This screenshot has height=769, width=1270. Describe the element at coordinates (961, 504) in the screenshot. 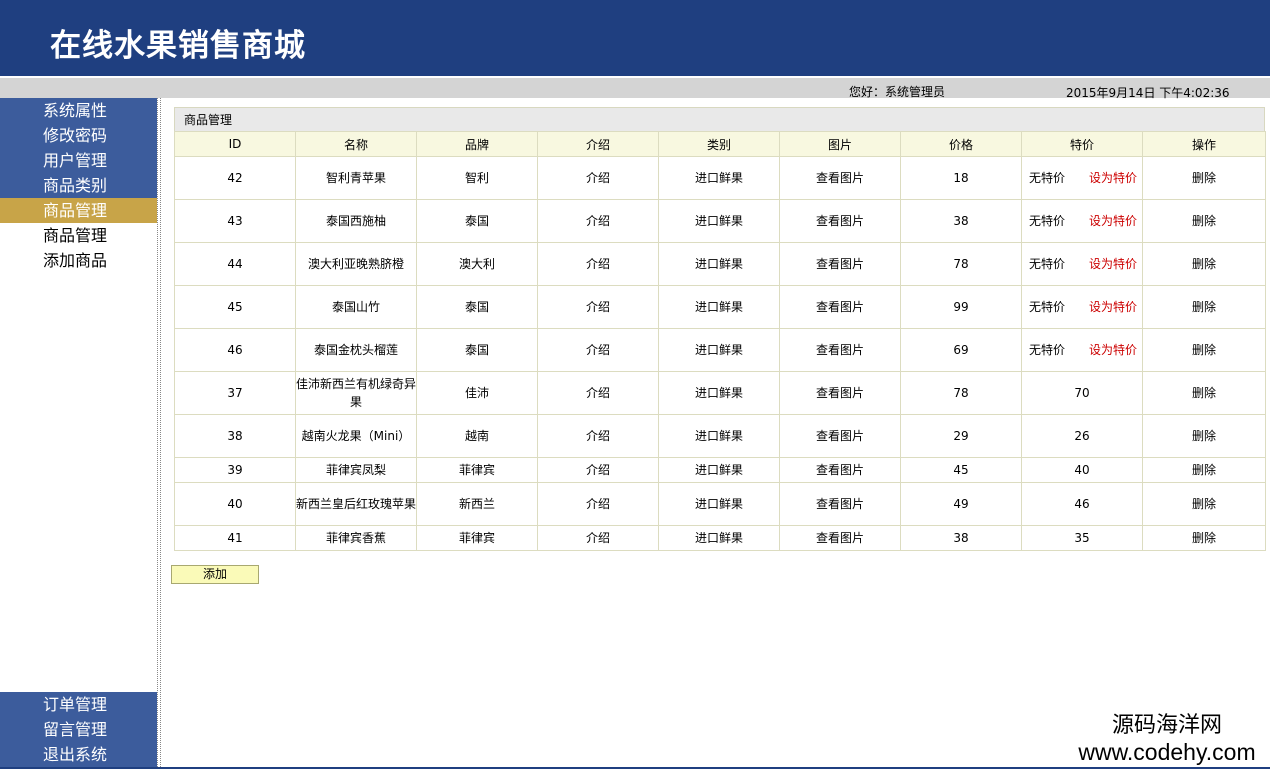

I see `cell-price: 49` at that location.